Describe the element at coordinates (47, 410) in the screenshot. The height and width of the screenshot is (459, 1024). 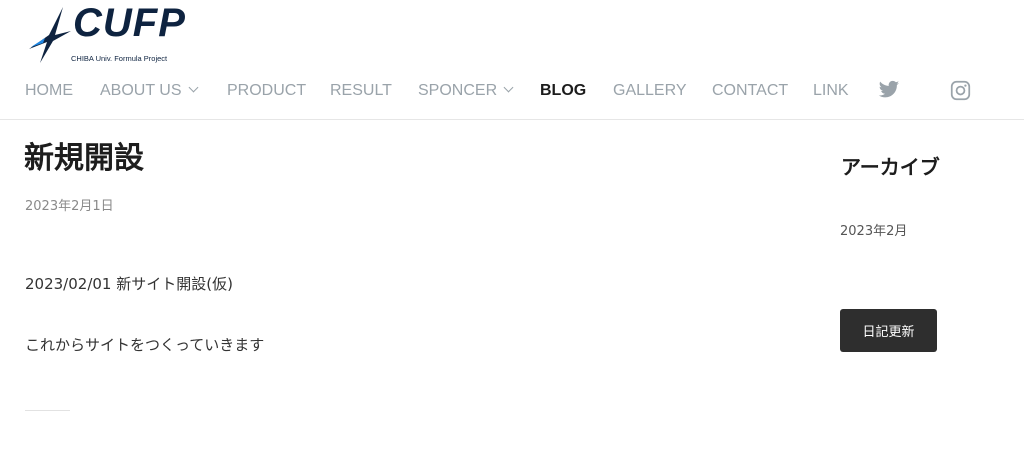
I see `post-divider` at that location.